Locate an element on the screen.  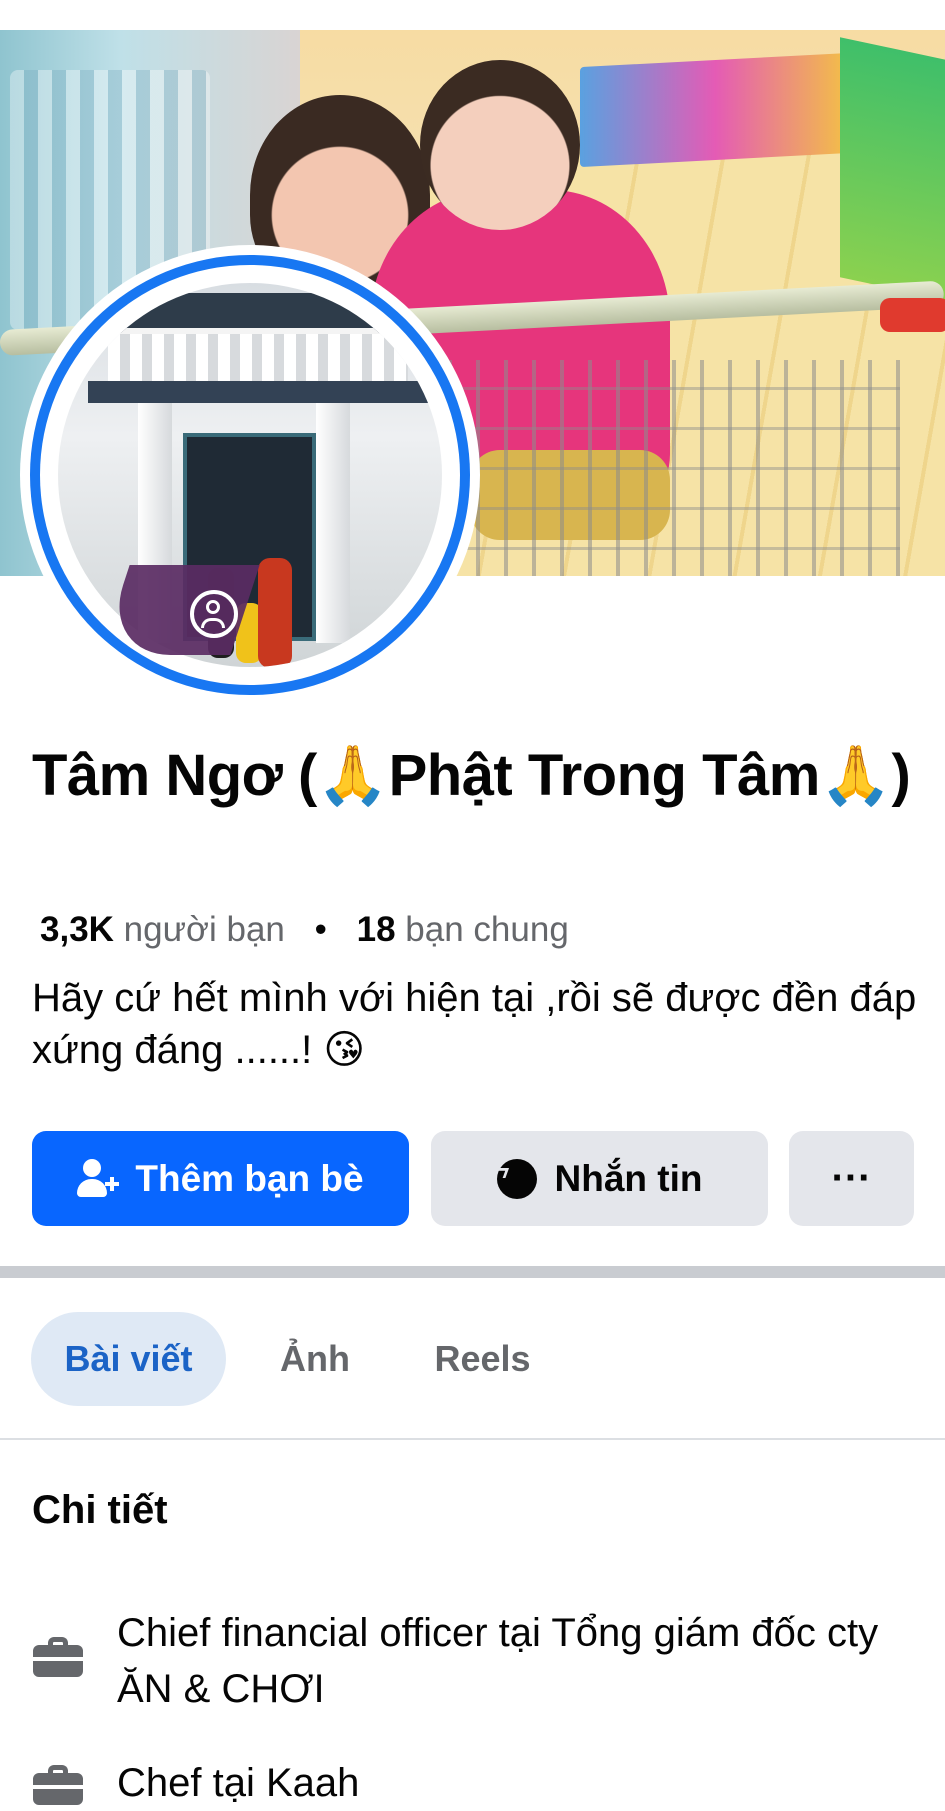
more-options-button: ··· is located at coordinates (851, 1178).